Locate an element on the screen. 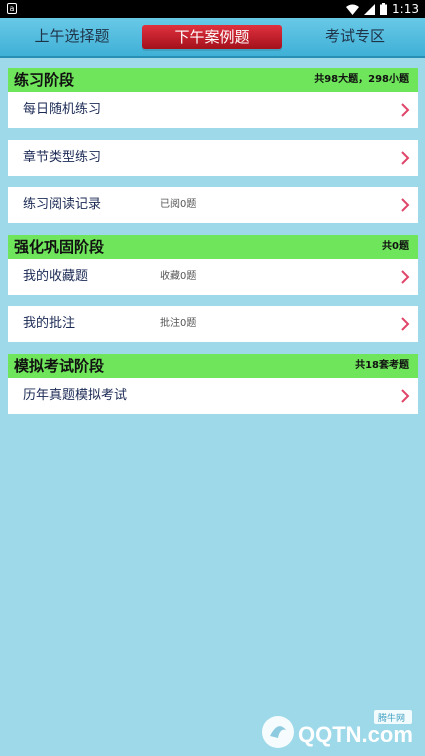 This screenshot has height=756, width=425. section-title: 练习阶段 is located at coordinates (44, 80).